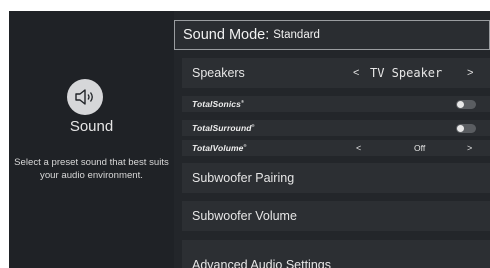 The height and width of the screenshot is (268, 490). I want to click on header-label: Sound Mode:, so click(226, 35).